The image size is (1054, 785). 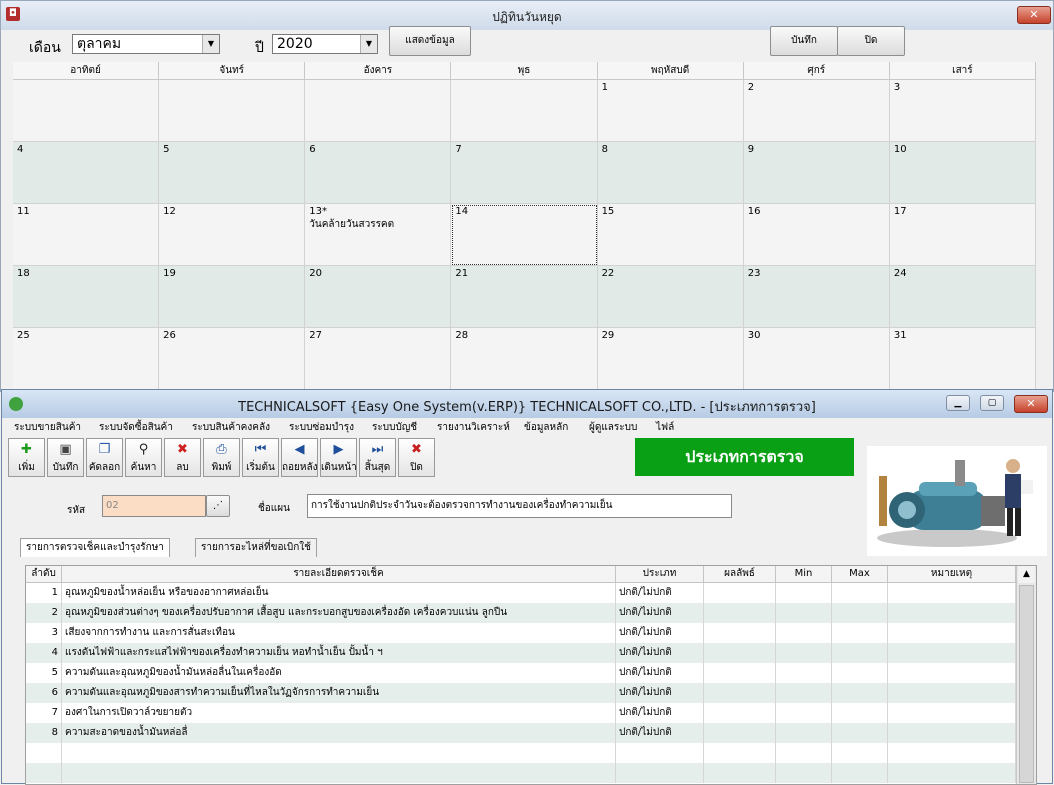 What do you see at coordinates (136, 427) in the screenshot?
I see `menu-item: ระบบจัดซื้อสินค้า` at bounding box center [136, 427].